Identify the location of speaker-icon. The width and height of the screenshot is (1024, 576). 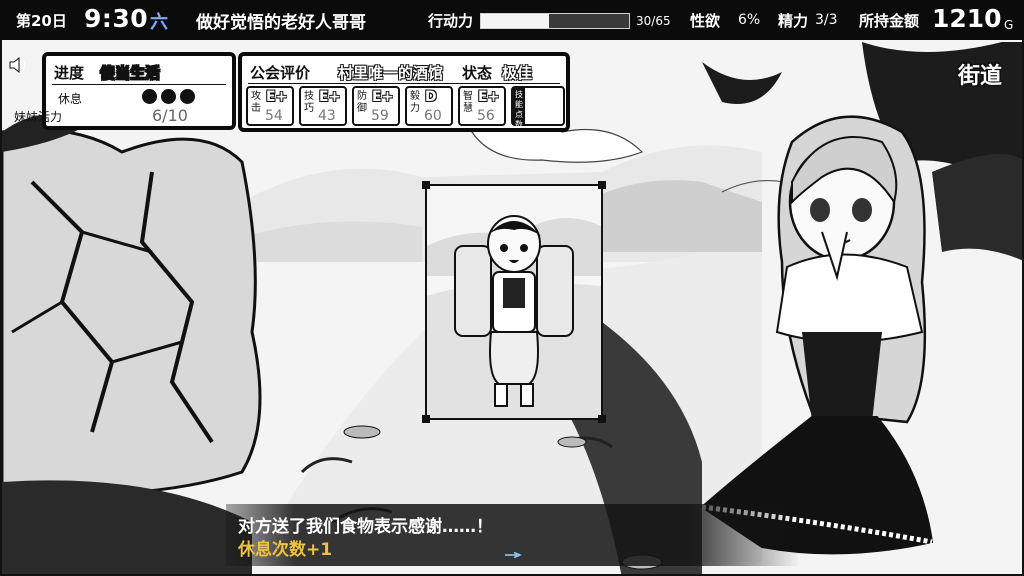
(18, 65).